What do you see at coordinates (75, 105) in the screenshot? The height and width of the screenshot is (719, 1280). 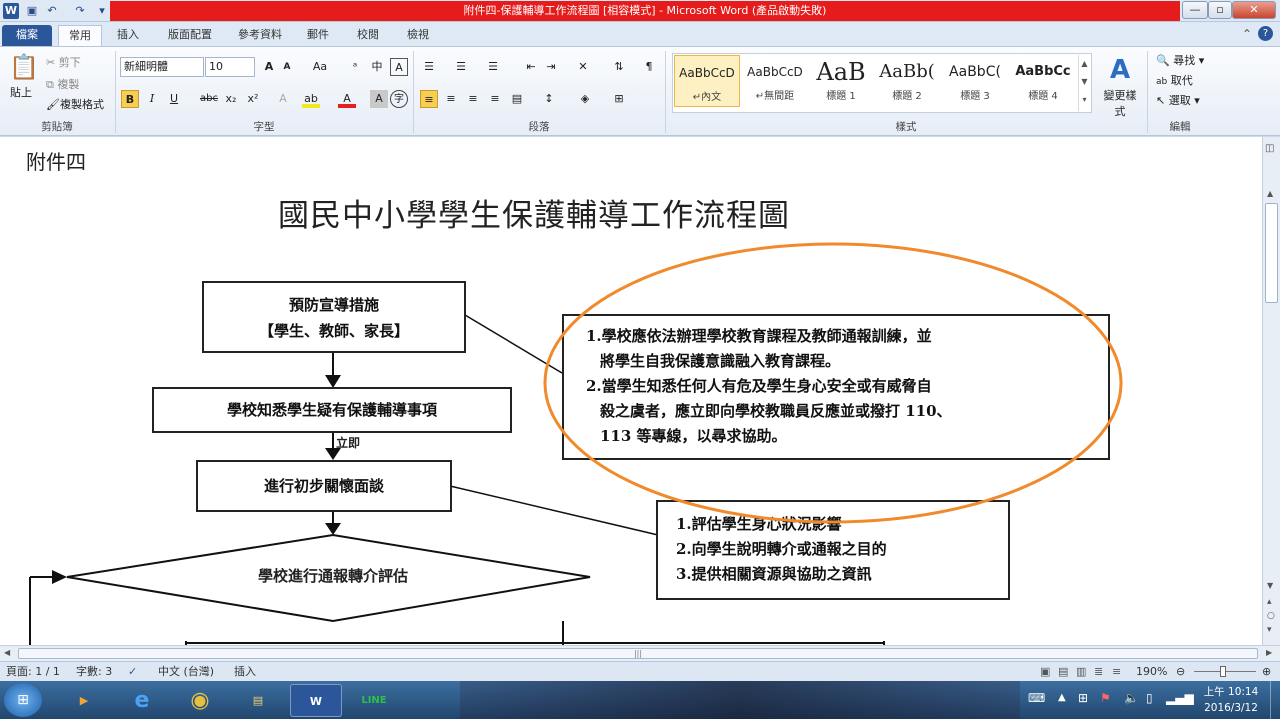 I see `format-painter-button: 🖌複製格式` at bounding box center [75, 105].